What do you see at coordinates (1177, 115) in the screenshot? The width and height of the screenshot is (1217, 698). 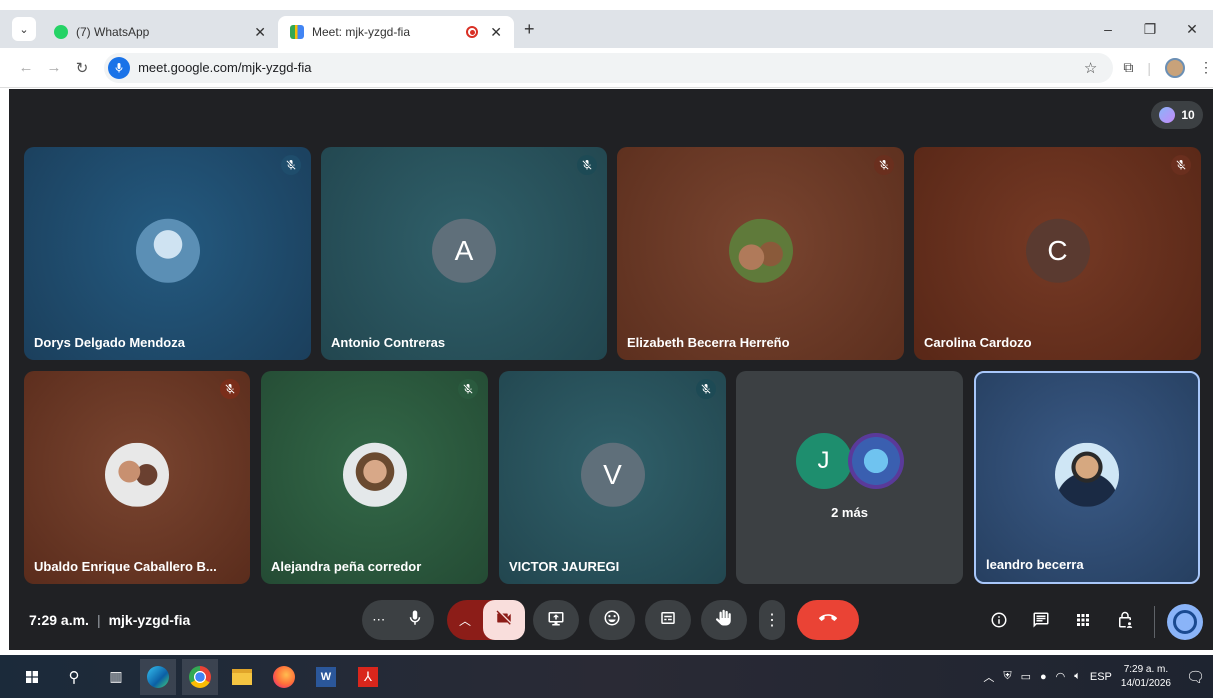 I see `participants-button: 10` at bounding box center [1177, 115].